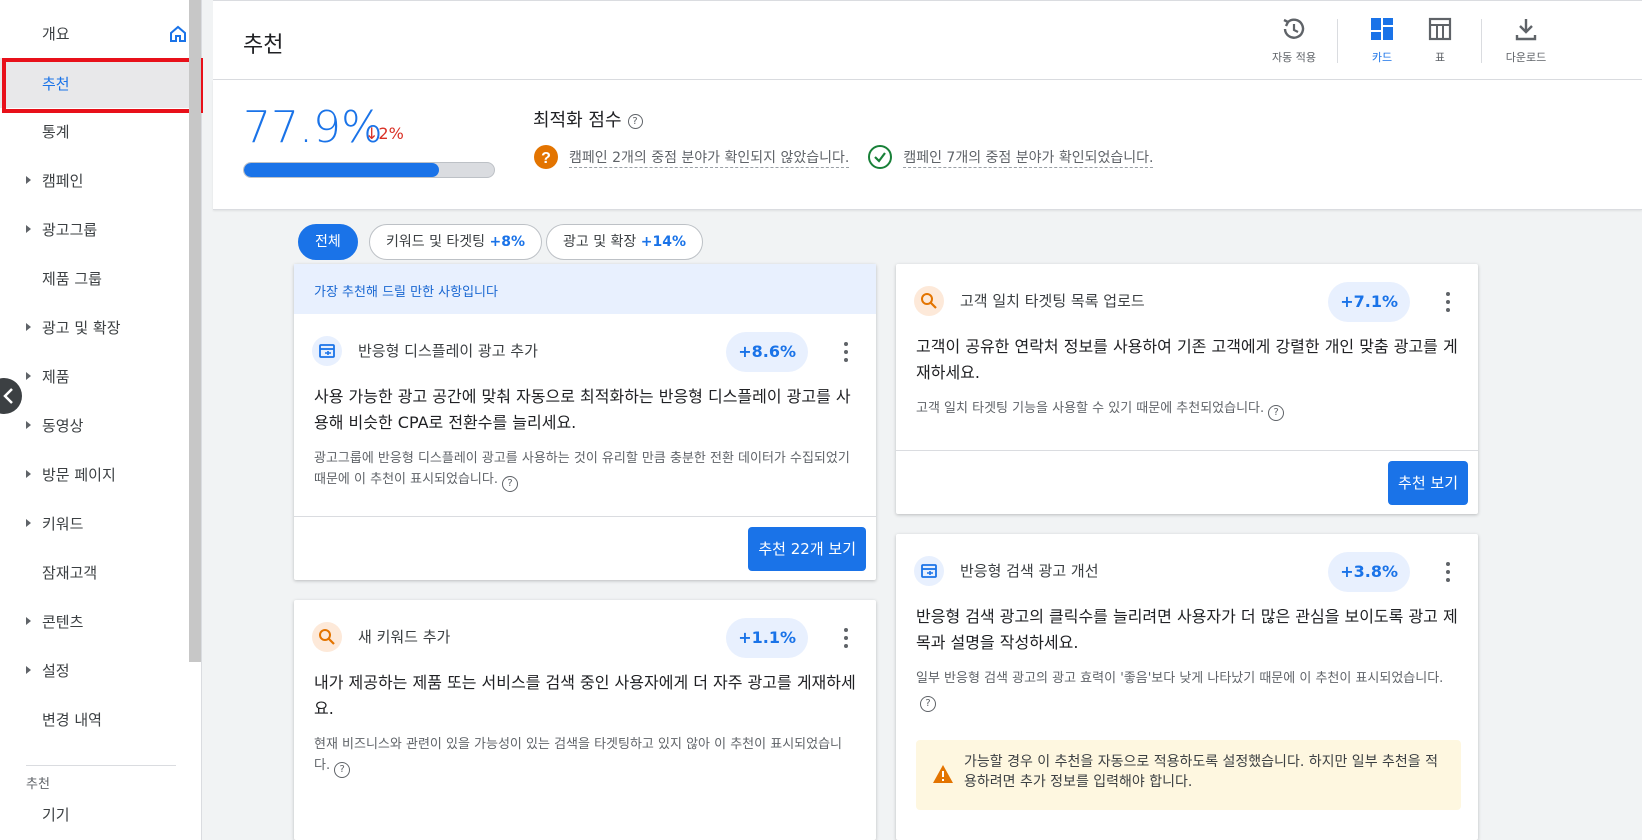 This screenshot has width=1642, height=840. What do you see at coordinates (927, 40) in the screenshot?
I see `page-header: 추천 자동 적용 카드 표 다운로드` at bounding box center [927, 40].